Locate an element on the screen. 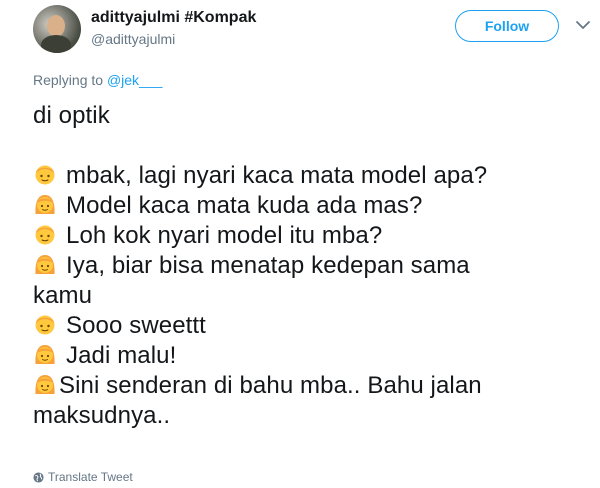 The image size is (600, 488). replying-to-label: Replying to is located at coordinates (68, 80).